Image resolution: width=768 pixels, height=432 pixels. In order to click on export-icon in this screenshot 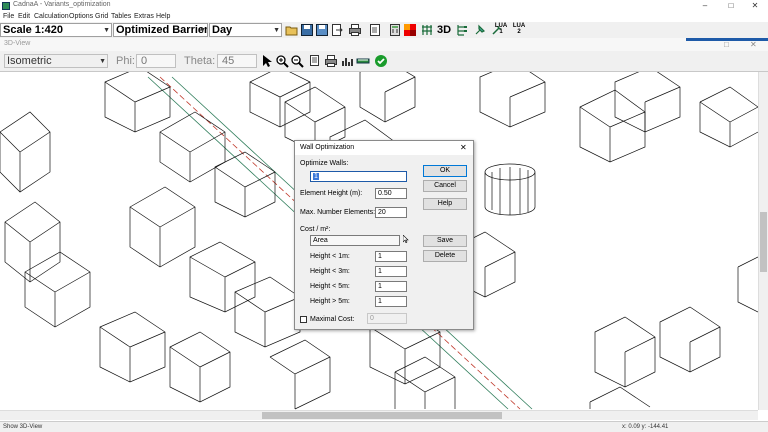, I will do `click(337, 30)`.